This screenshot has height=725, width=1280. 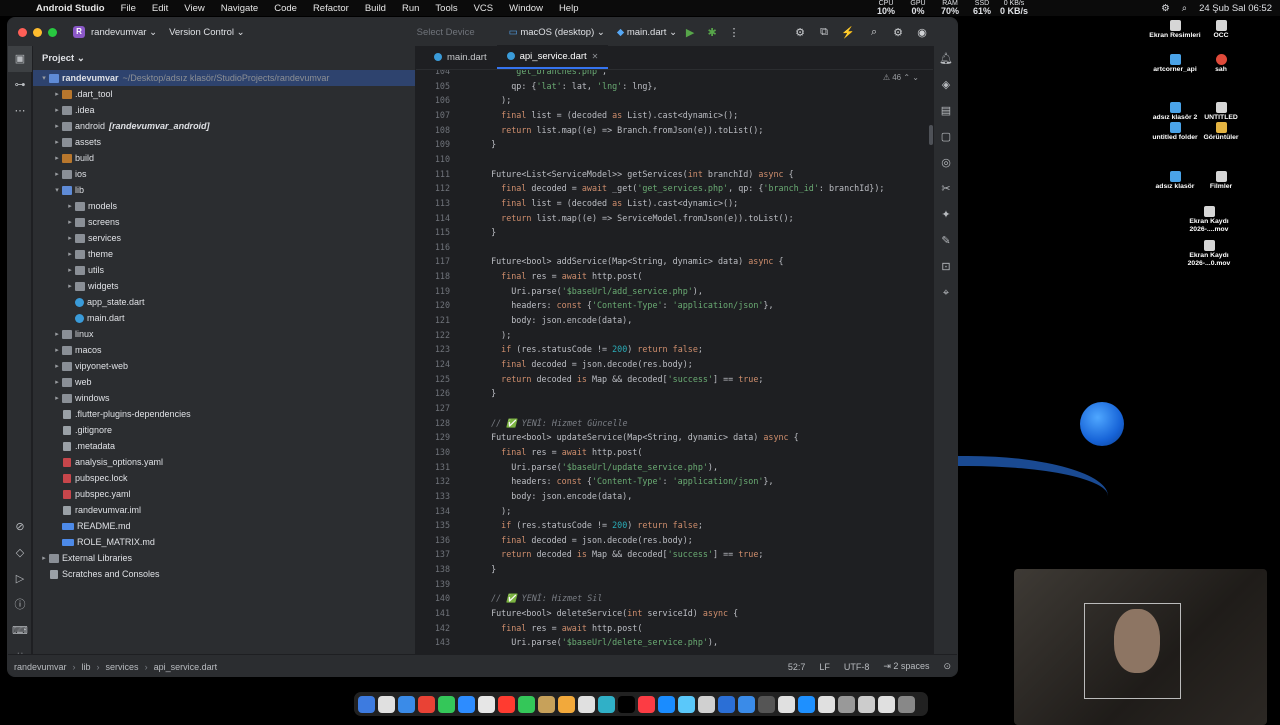 I want to click on tree-item: ▸ theme, so click(x=224, y=254).